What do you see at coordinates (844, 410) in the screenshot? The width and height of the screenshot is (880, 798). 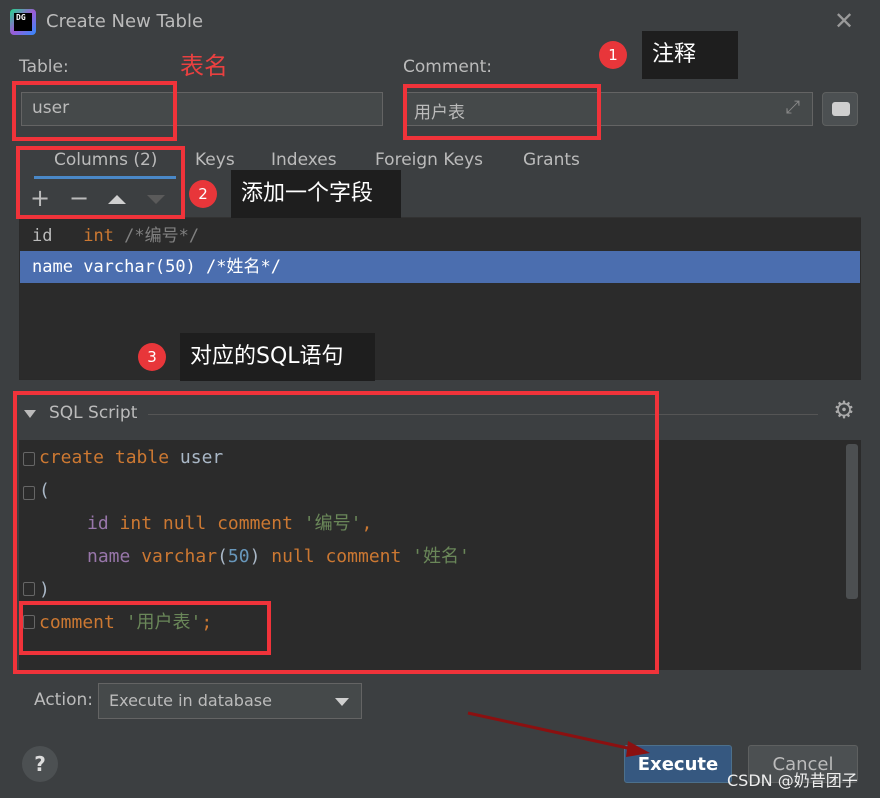 I see `gear-icon: ⚙` at bounding box center [844, 410].